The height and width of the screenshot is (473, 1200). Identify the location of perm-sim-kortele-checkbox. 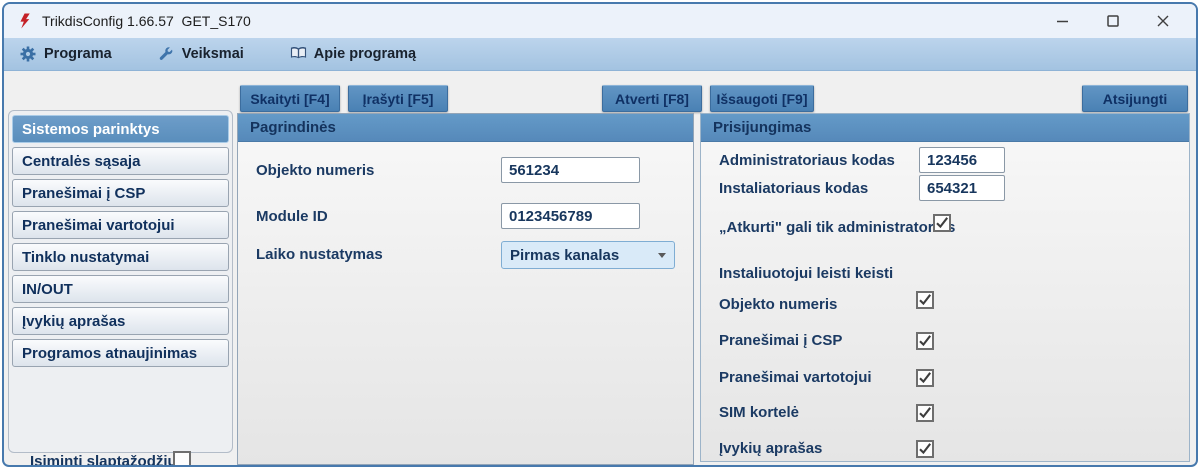
(925, 413).